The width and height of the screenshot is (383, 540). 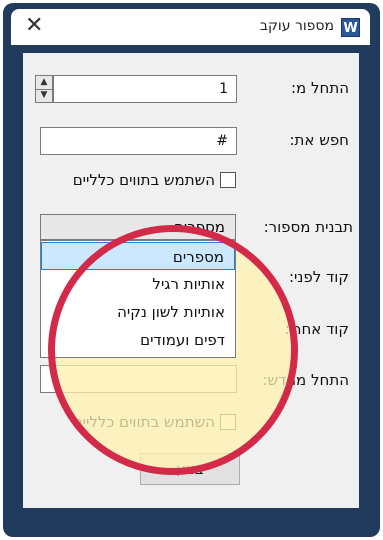 I want to click on wildcards-top-label: השתמש בתווים כלליים, so click(x=143, y=180).